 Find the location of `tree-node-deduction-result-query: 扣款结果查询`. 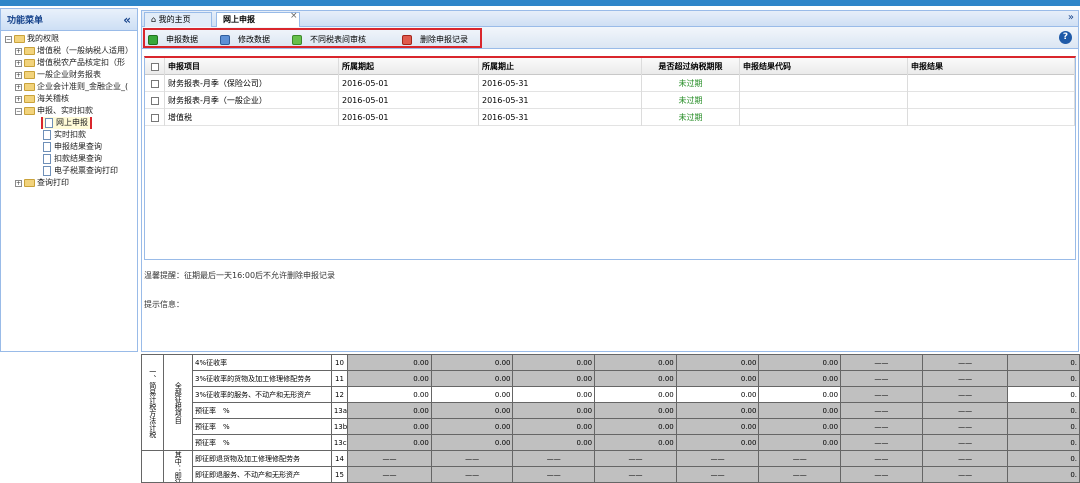

tree-node-deduction-result-query: 扣款结果查询 is located at coordinates (71, 159).